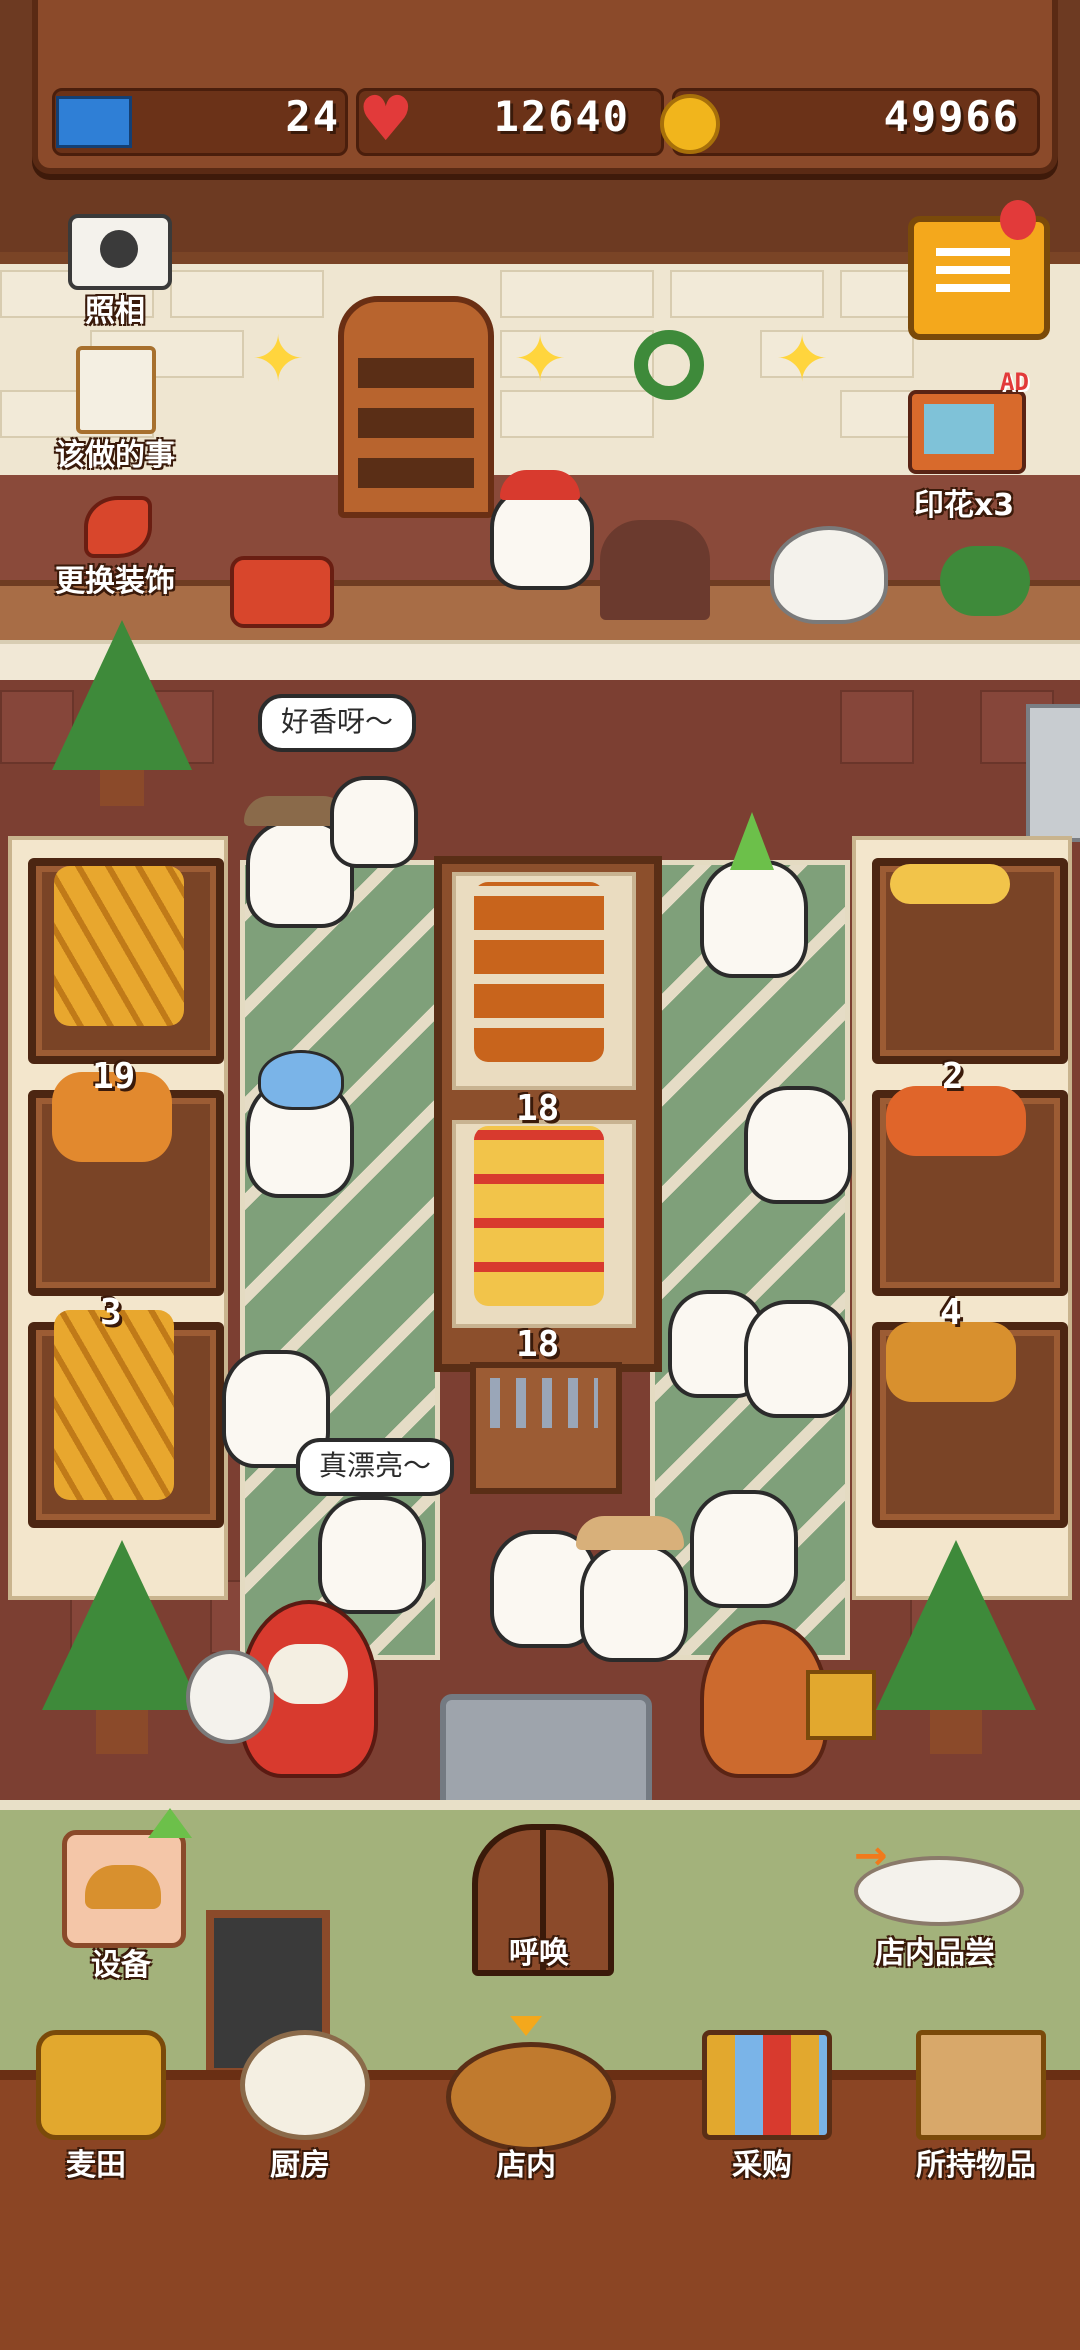 The image size is (1080, 2350). What do you see at coordinates (669, 365) in the screenshot?
I see `wreath-icon` at bounding box center [669, 365].